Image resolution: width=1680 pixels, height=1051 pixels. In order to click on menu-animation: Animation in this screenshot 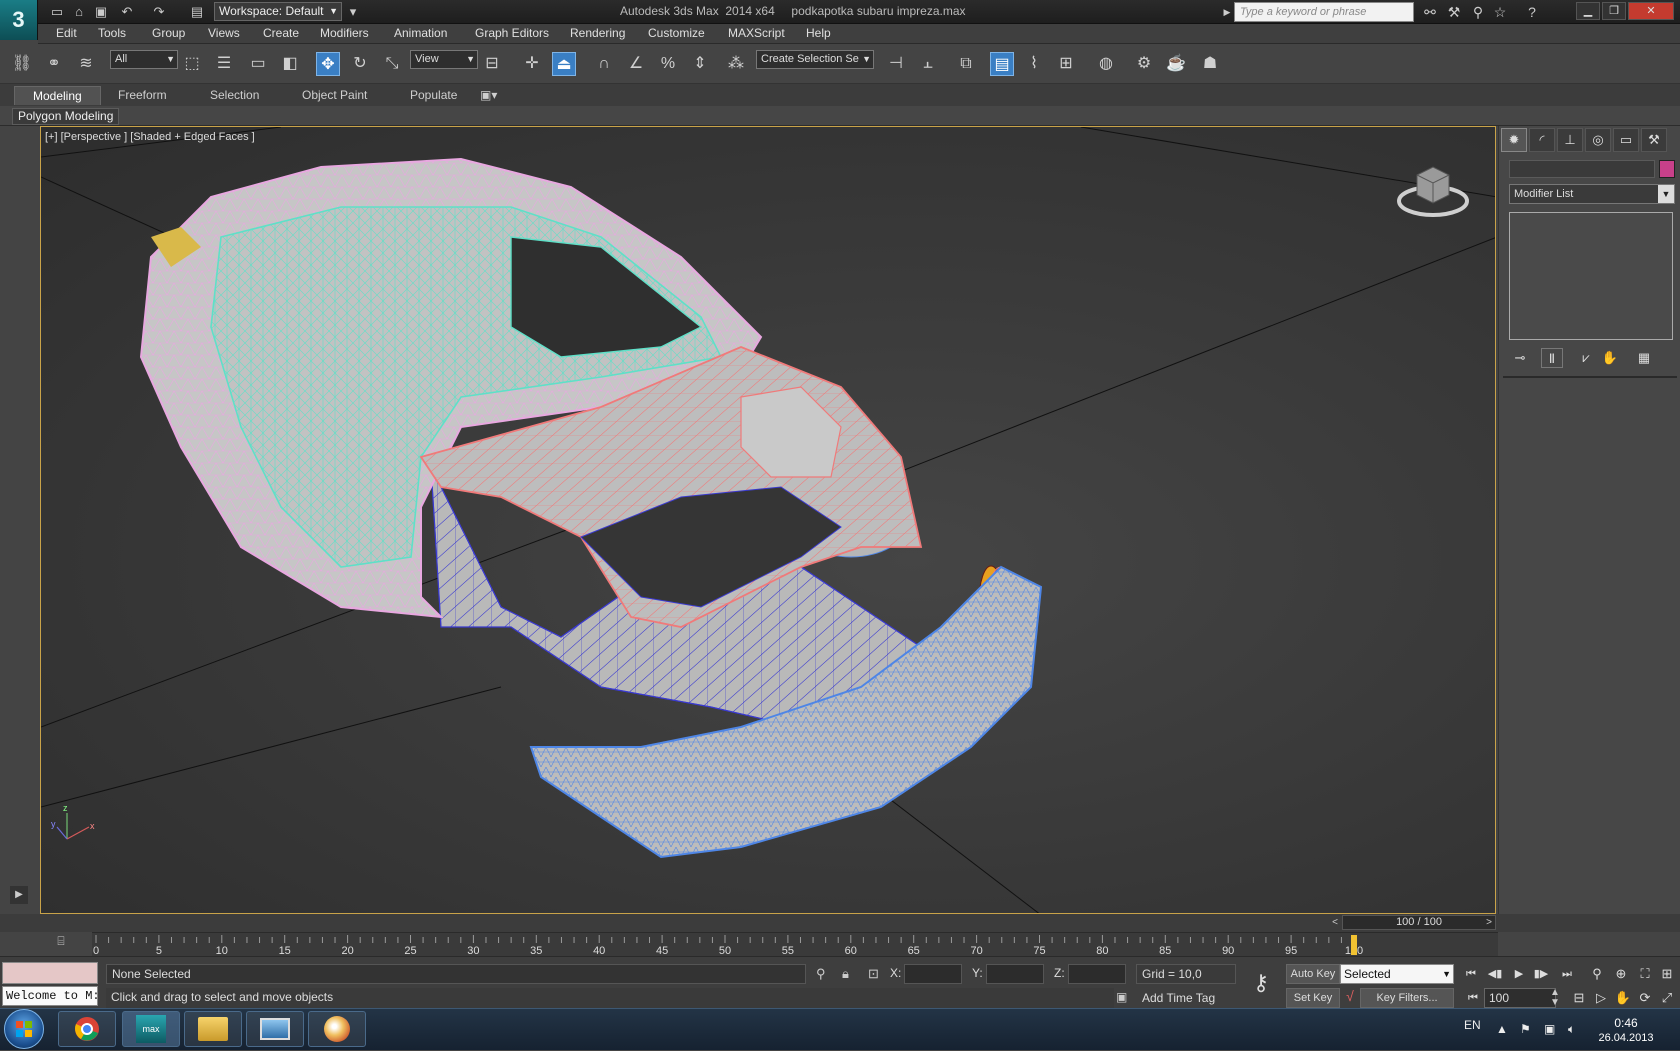, I will do `click(420, 33)`.